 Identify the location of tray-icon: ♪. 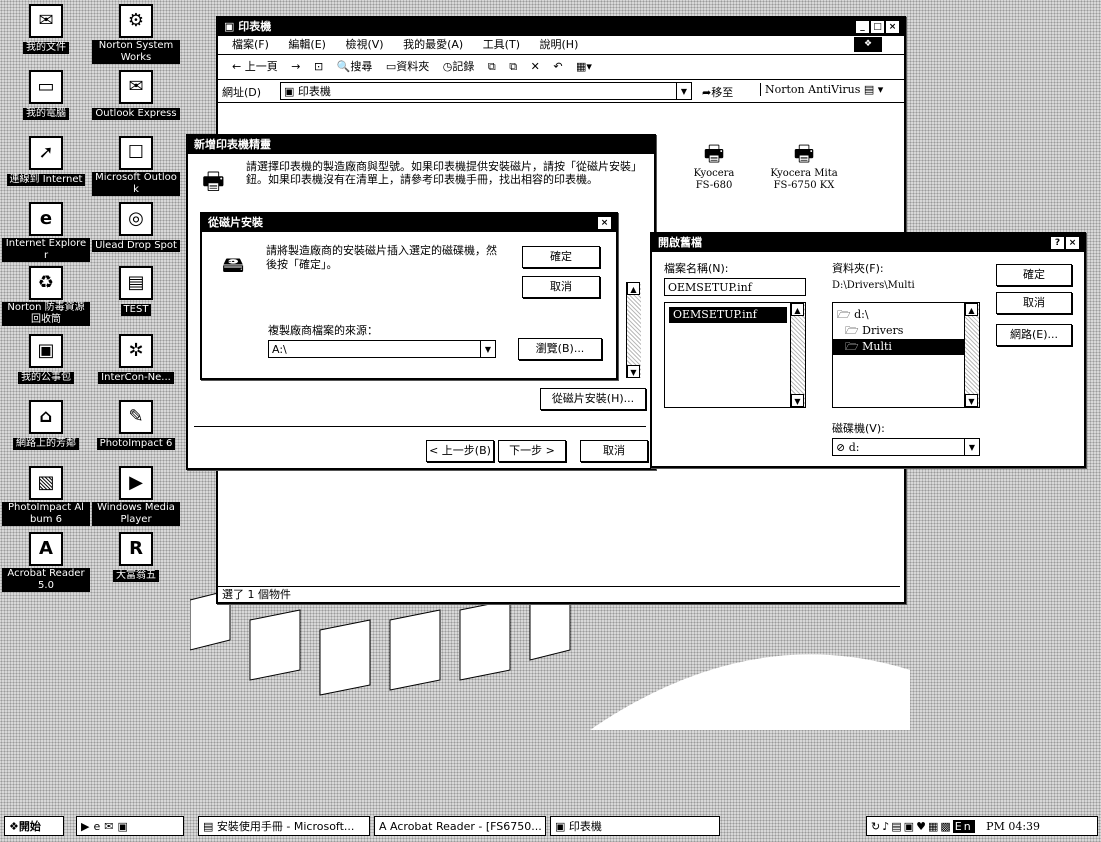
(886, 826).